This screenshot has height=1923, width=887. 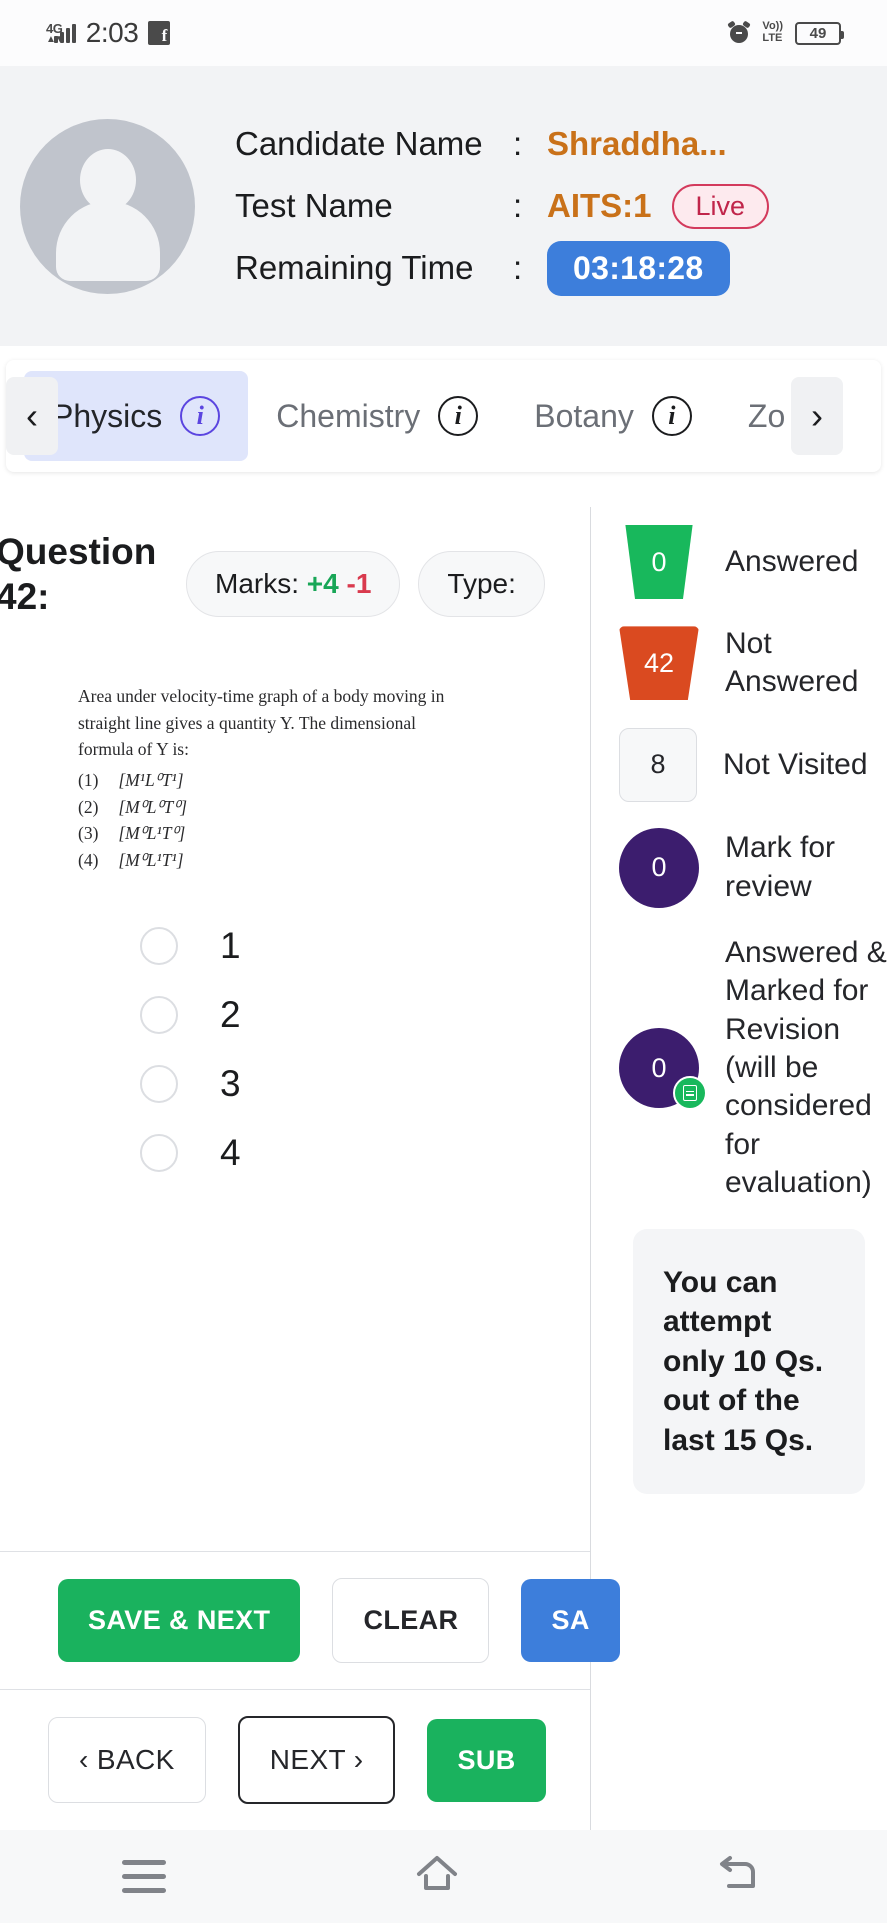 What do you see at coordinates (443, 33) in the screenshot?
I see `android-status-bar: 4G ▲▼ 2:03 Vo)) LTE 49` at bounding box center [443, 33].